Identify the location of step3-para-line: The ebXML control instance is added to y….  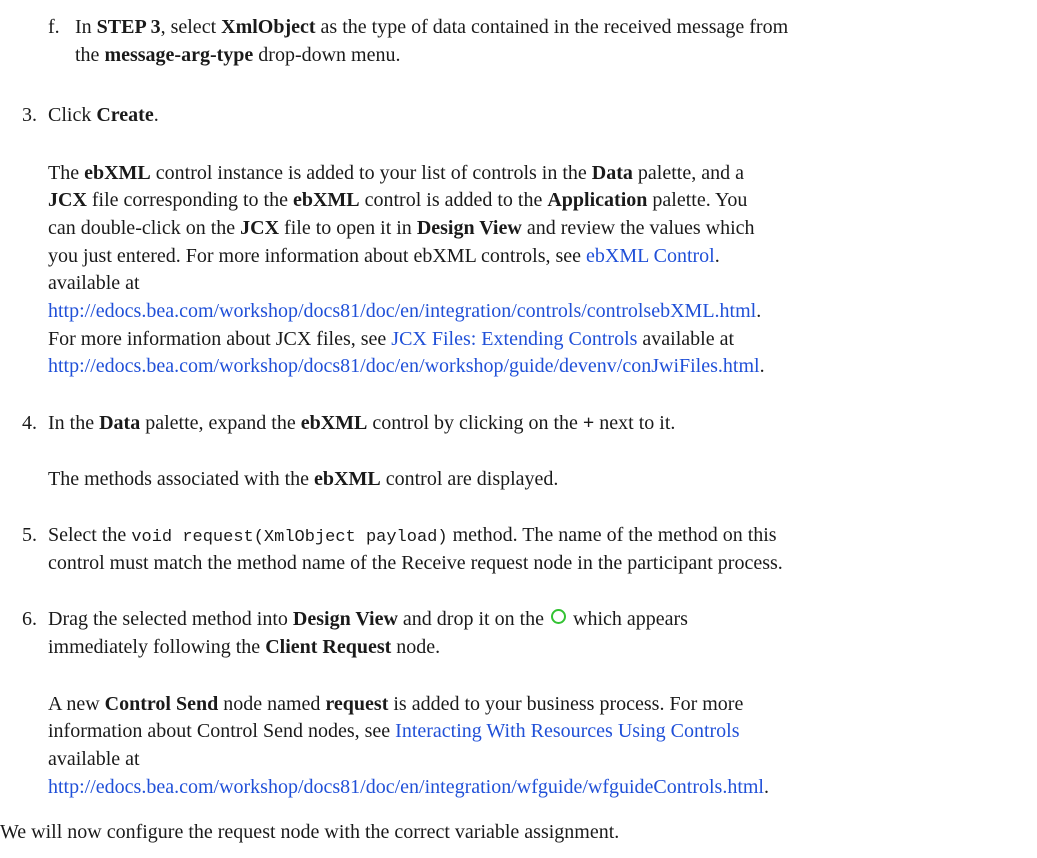
(396, 173).